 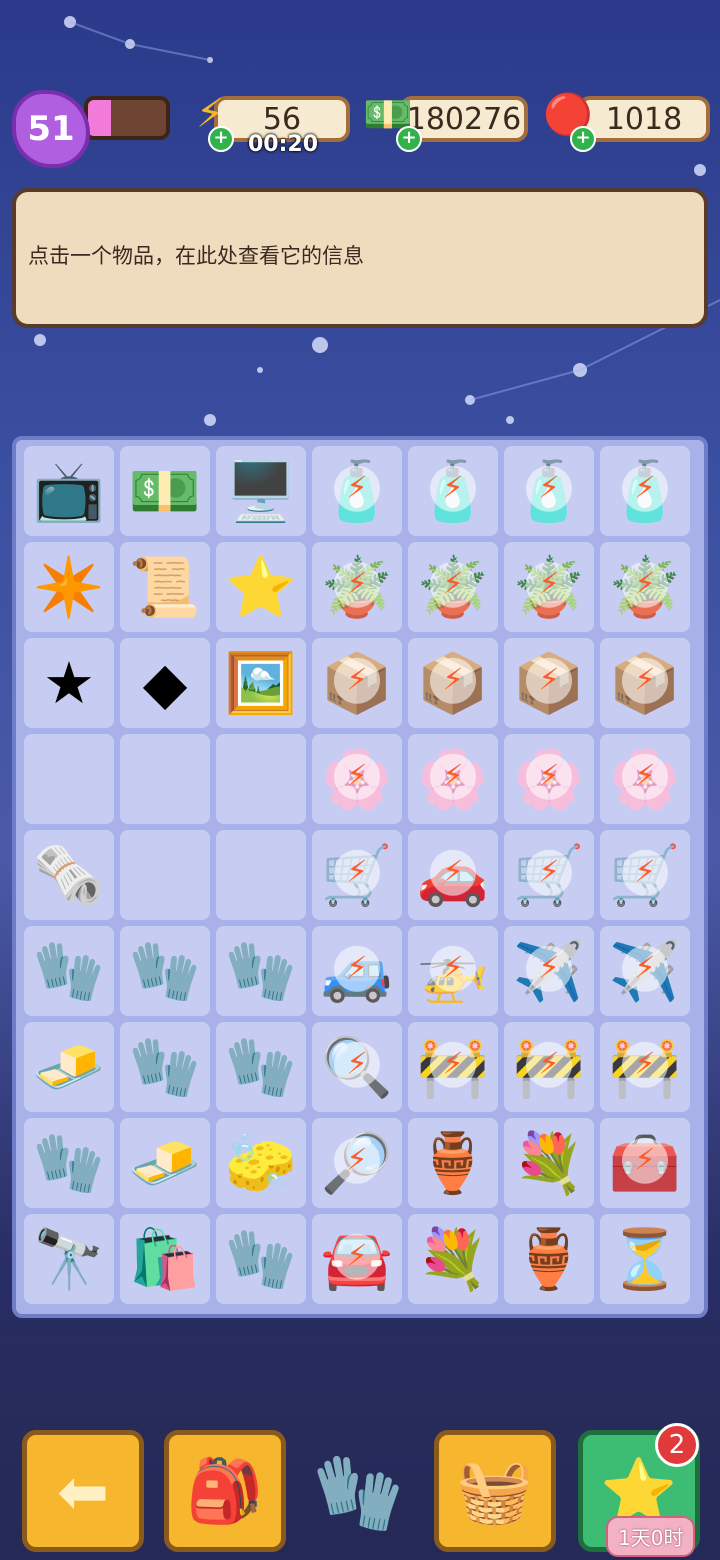 What do you see at coordinates (360, 258) in the screenshot?
I see `item-info-panel: 点击一个物品，在此处查看它的信息` at bounding box center [360, 258].